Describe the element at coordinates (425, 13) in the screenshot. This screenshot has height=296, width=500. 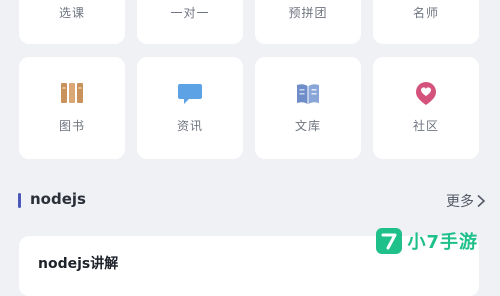
I see `grid-item-label: 名师` at that location.